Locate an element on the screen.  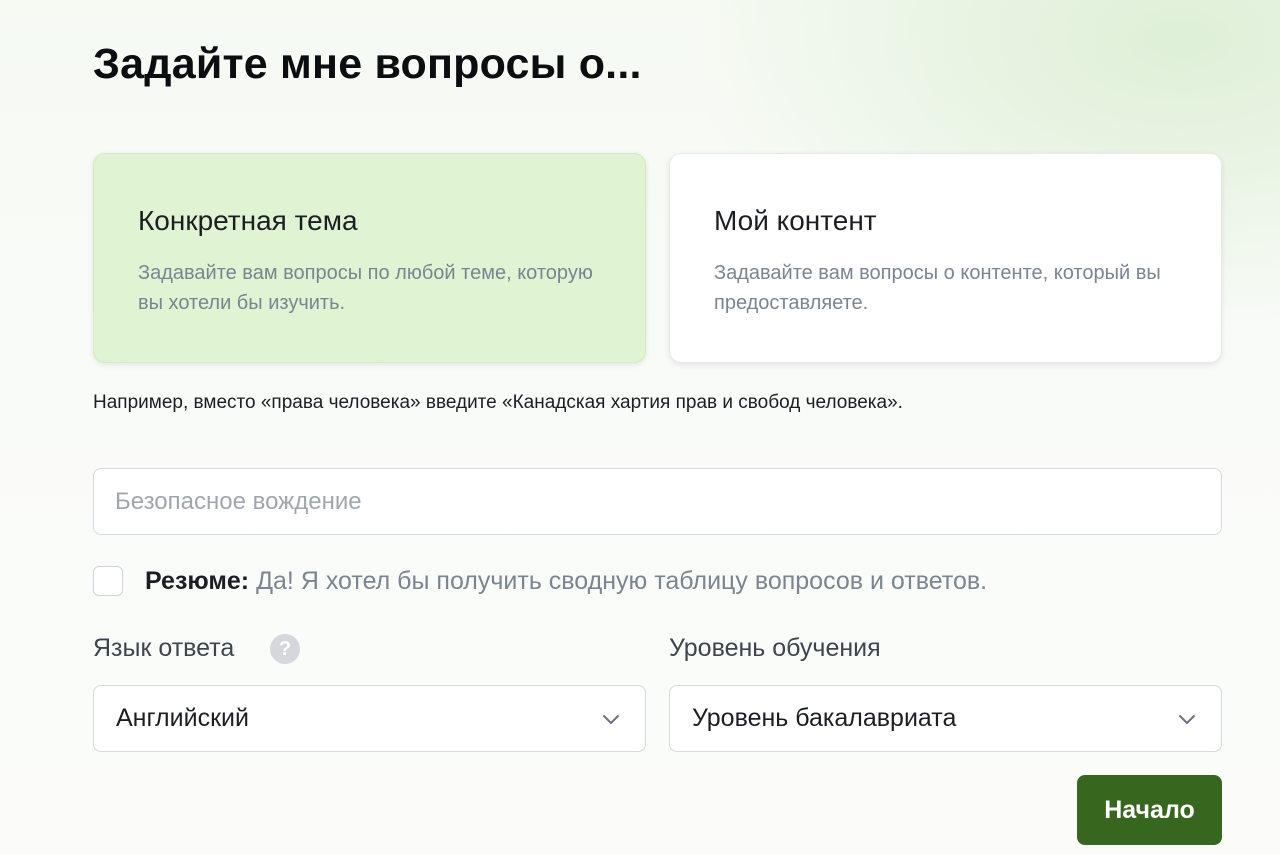
level-select-value: Уровень бакалавриата is located at coordinates (824, 718).